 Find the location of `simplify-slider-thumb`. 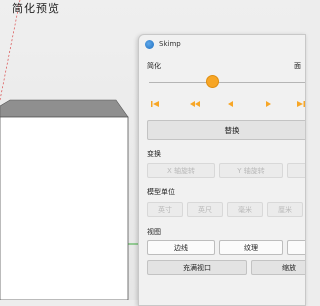

simplify-slider-thumb is located at coordinates (212, 81).